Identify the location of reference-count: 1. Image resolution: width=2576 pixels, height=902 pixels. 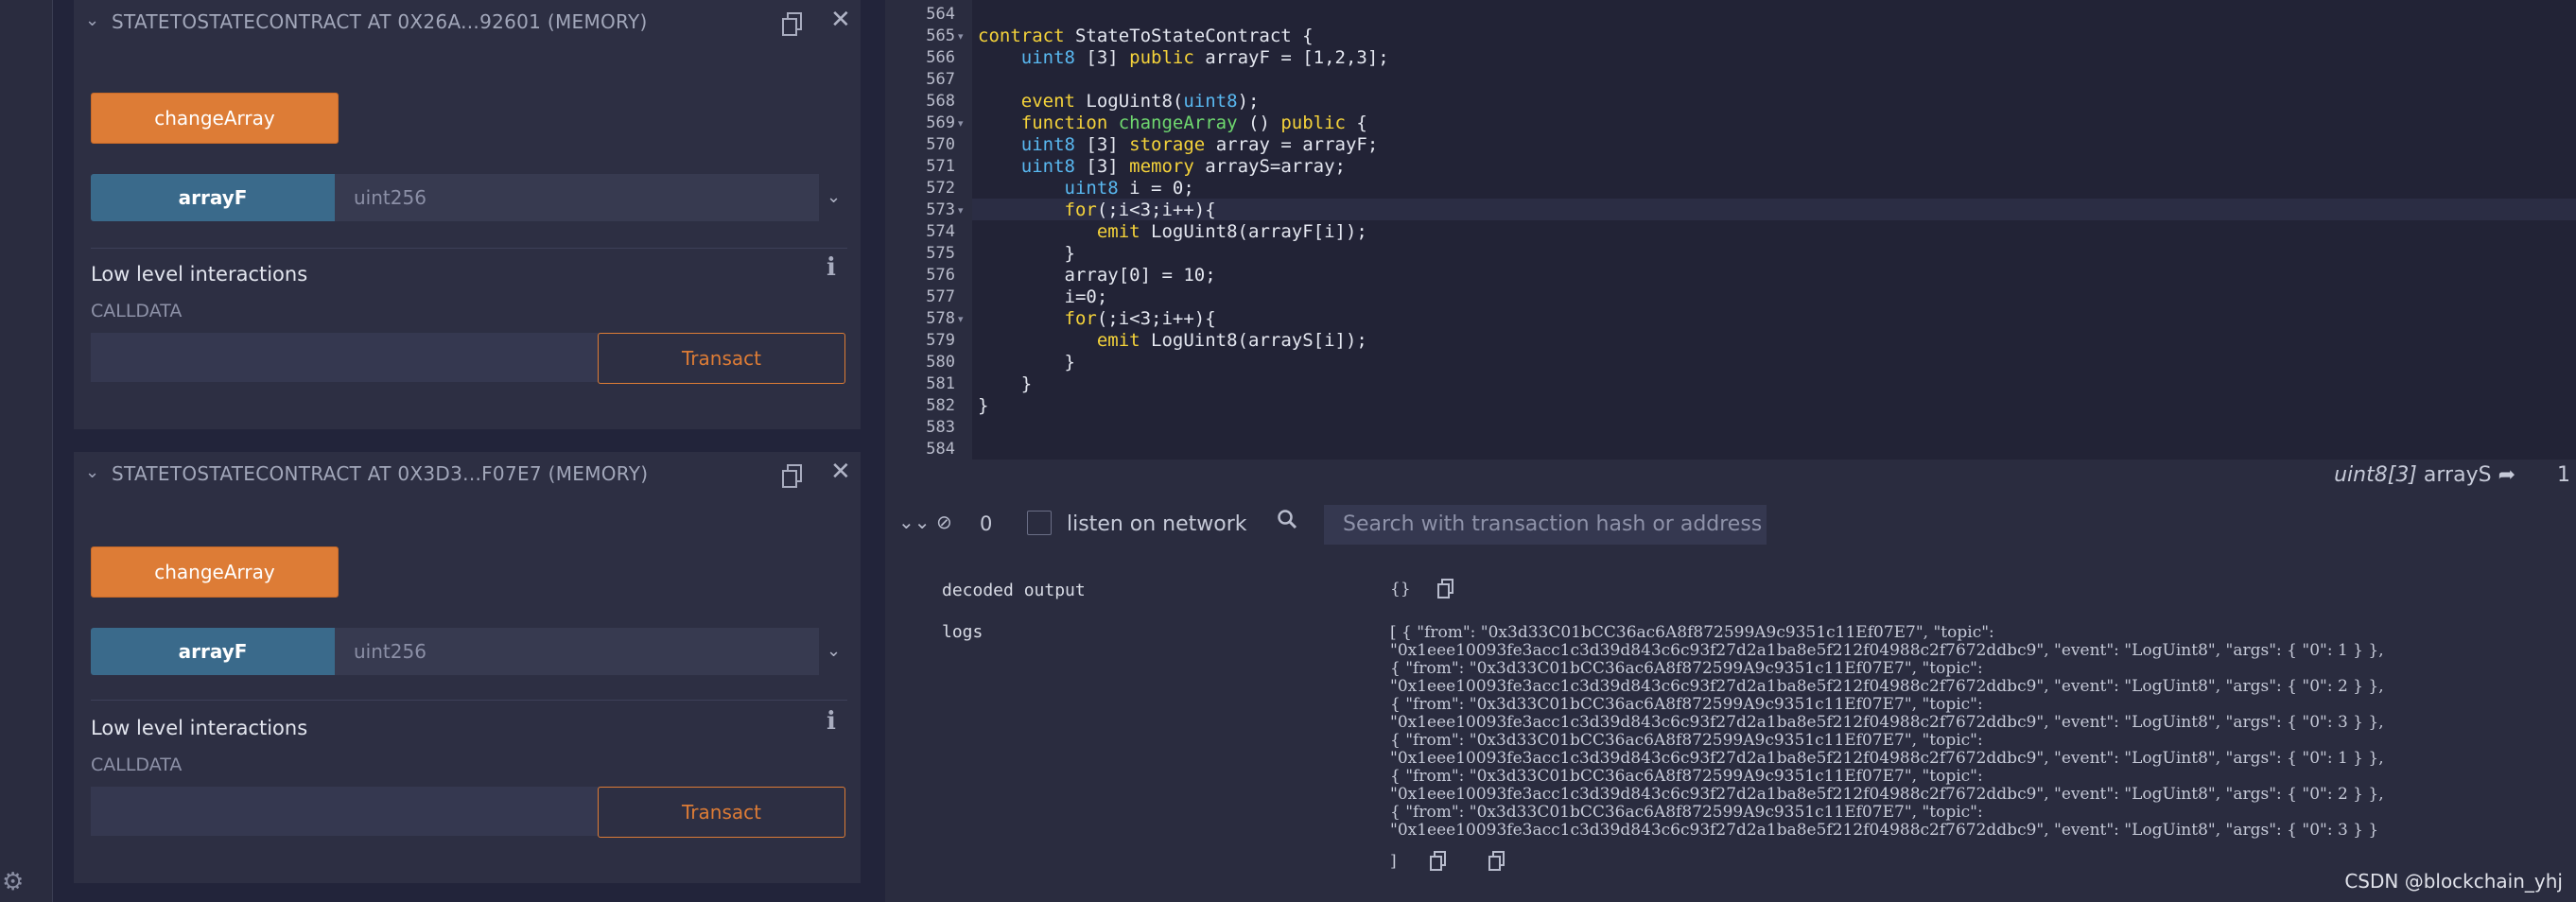
(2563, 475).